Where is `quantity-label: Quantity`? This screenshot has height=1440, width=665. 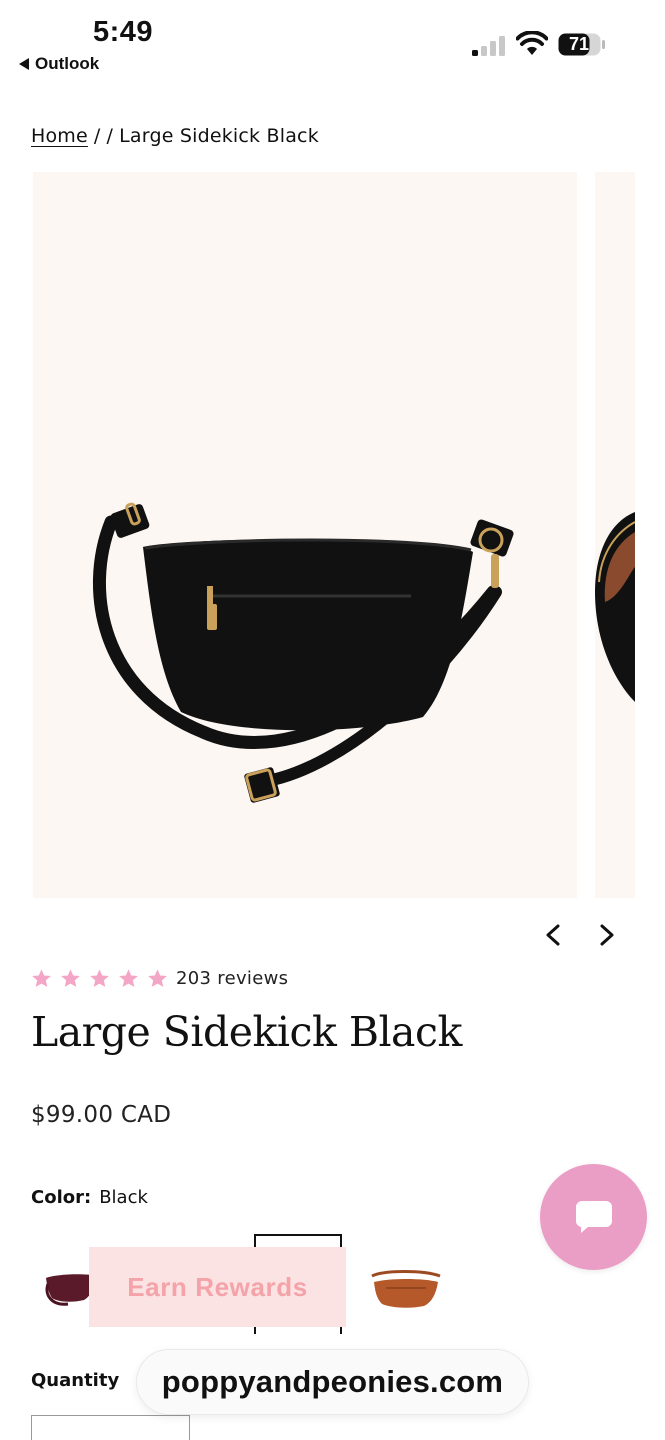
quantity-label: Quantity is located at coordinates (75, 1380).